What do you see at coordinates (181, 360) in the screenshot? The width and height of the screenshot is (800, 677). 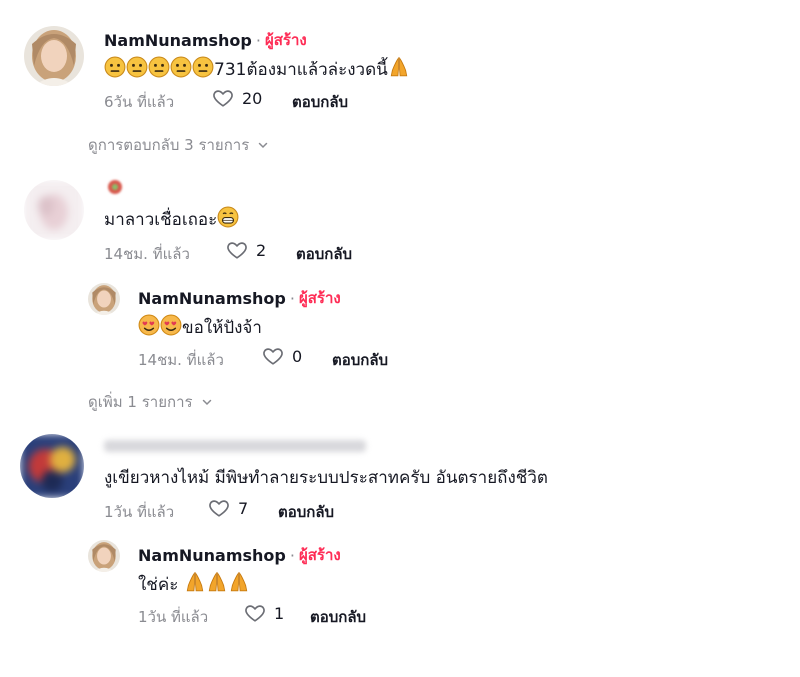 I see `reply-time: 14ชม. ที่แล้ว` at bounding box center [181, 360].